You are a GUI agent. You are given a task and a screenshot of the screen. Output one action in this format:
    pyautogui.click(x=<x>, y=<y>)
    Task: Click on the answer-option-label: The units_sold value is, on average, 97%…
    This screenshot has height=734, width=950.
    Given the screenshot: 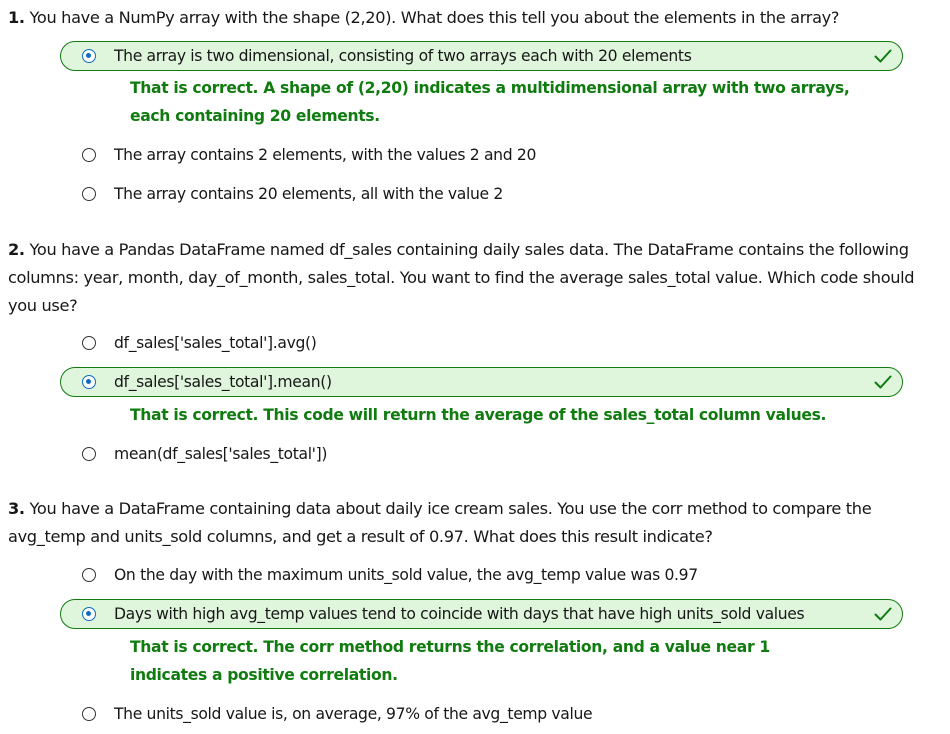 What is the action you would take?
    pyautogui.click(x=353, y=714)
    